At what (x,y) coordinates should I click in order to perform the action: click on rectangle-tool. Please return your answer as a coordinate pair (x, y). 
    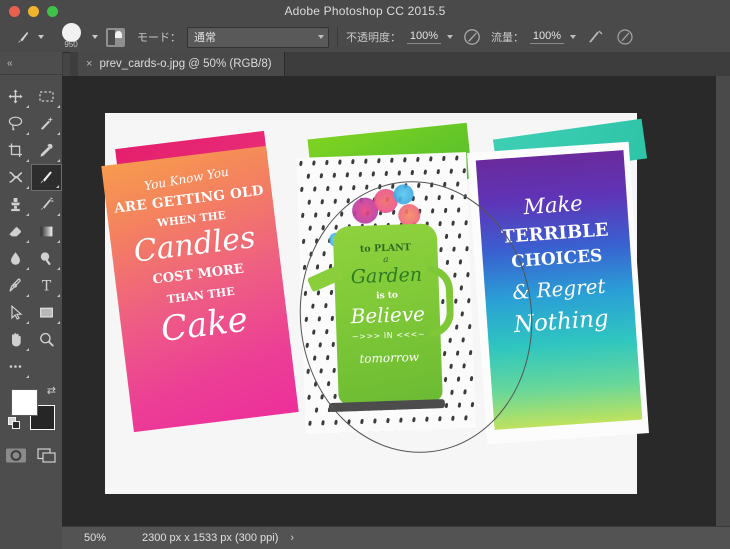
    Looking at the image, I should click on (46, 312).